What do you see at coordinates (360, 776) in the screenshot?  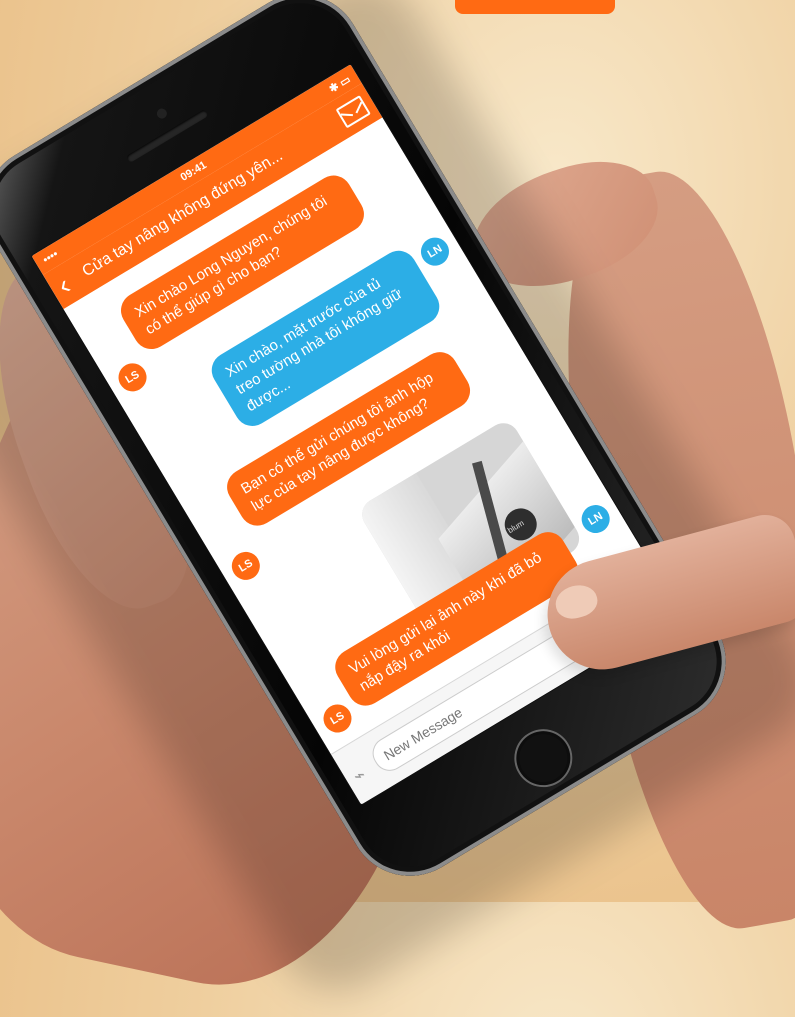 I see `attachment-icon: ⌁` at bounding box center [360, 776].